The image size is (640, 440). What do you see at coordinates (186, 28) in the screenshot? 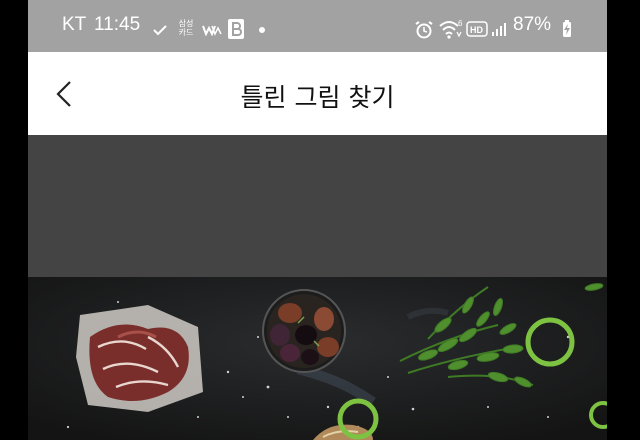
I see `samsung-card-icon: 삼성 카드` at bounding box center [186, 28].